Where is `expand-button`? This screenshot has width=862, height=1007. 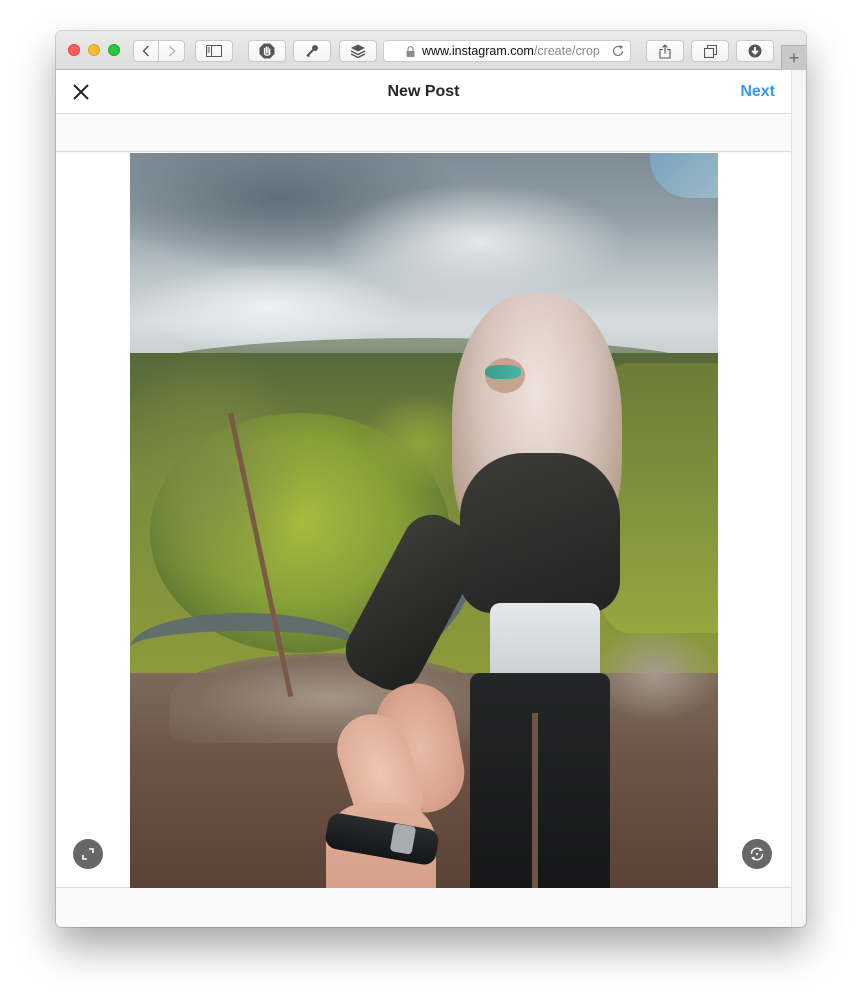 expand-button is located at coordinates (88, 854).